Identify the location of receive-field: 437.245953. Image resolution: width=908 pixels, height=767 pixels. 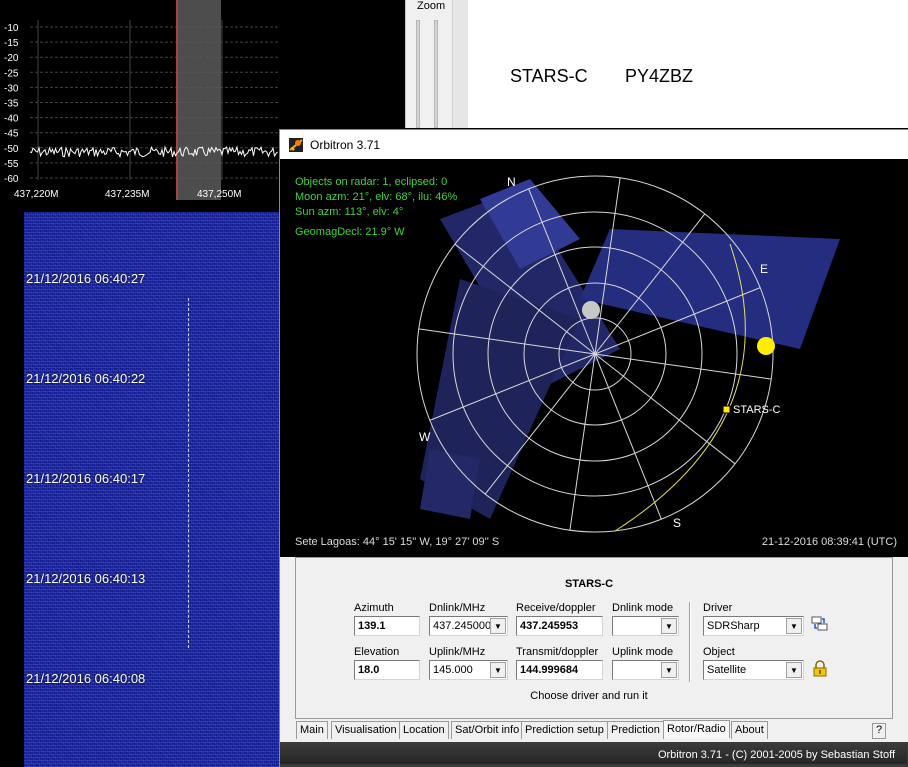
(559, 626).